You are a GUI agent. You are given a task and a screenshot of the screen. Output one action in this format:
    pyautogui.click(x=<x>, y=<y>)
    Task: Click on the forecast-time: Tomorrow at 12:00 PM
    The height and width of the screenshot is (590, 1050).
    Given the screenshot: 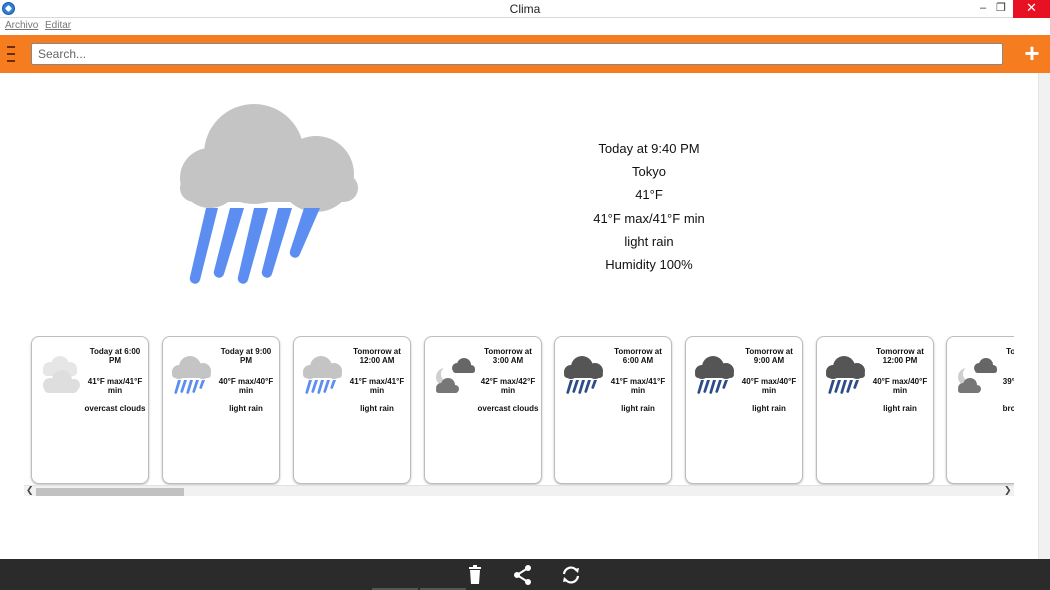 What is the action you would take?
    pyautogui.click(x=900, y=356)
    